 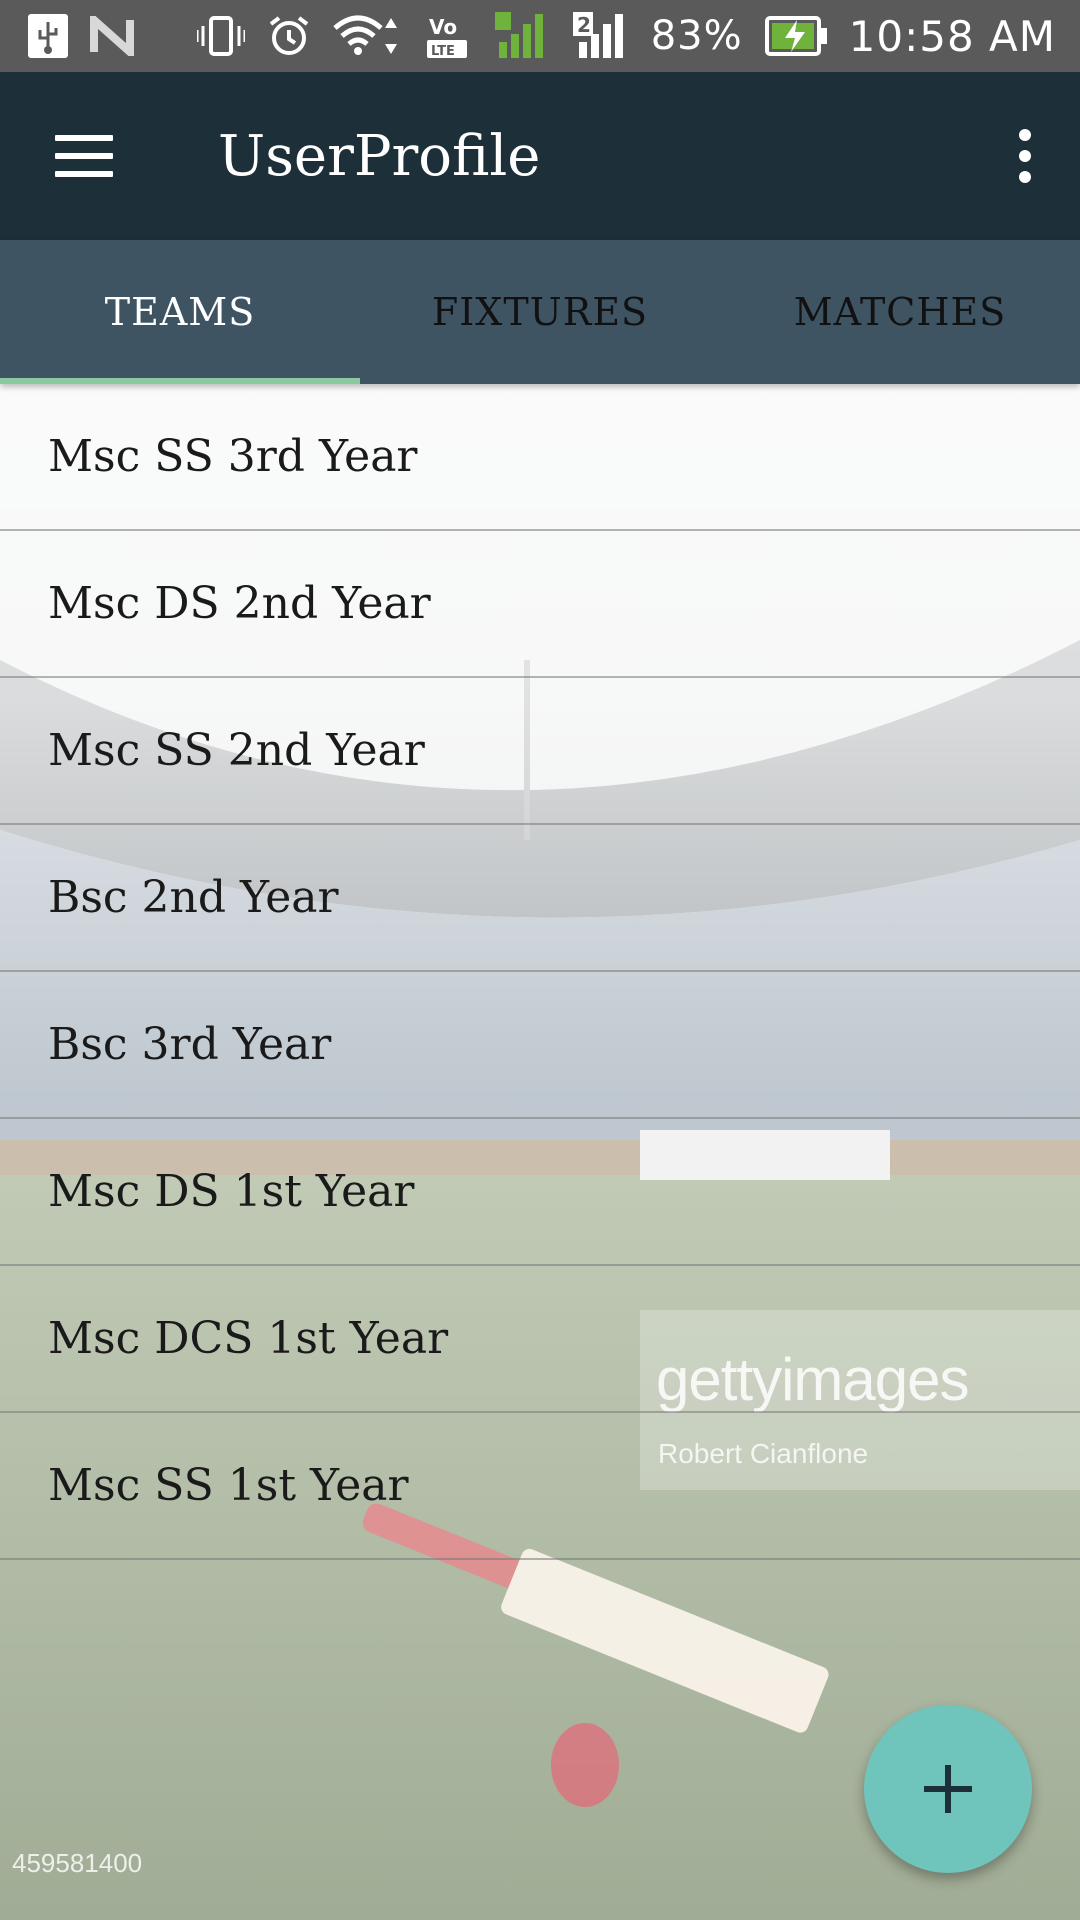 What do you see at coordinates (540, 457) in the screenshot?
I see `list-item: Msc SS 3rd Year` at bounding box center [540, 457].